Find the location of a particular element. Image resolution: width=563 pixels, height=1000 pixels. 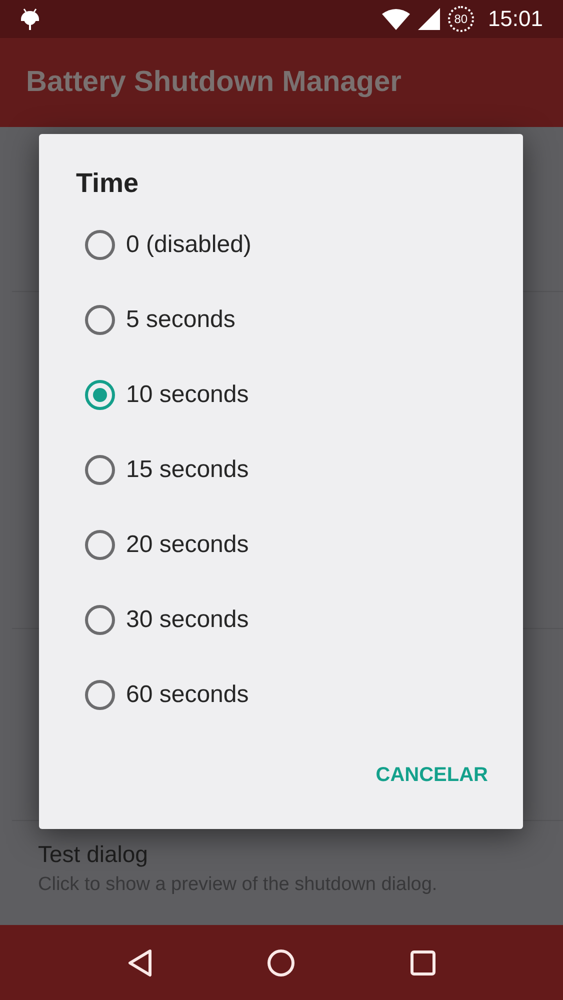

android-icon is located at coordinates (30, 19).